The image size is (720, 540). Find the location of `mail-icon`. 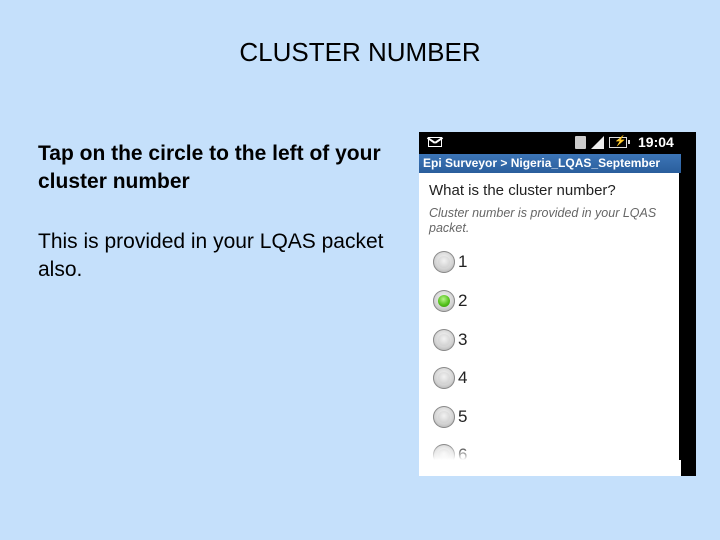

mail-icon is located at coordinates (435, 142).